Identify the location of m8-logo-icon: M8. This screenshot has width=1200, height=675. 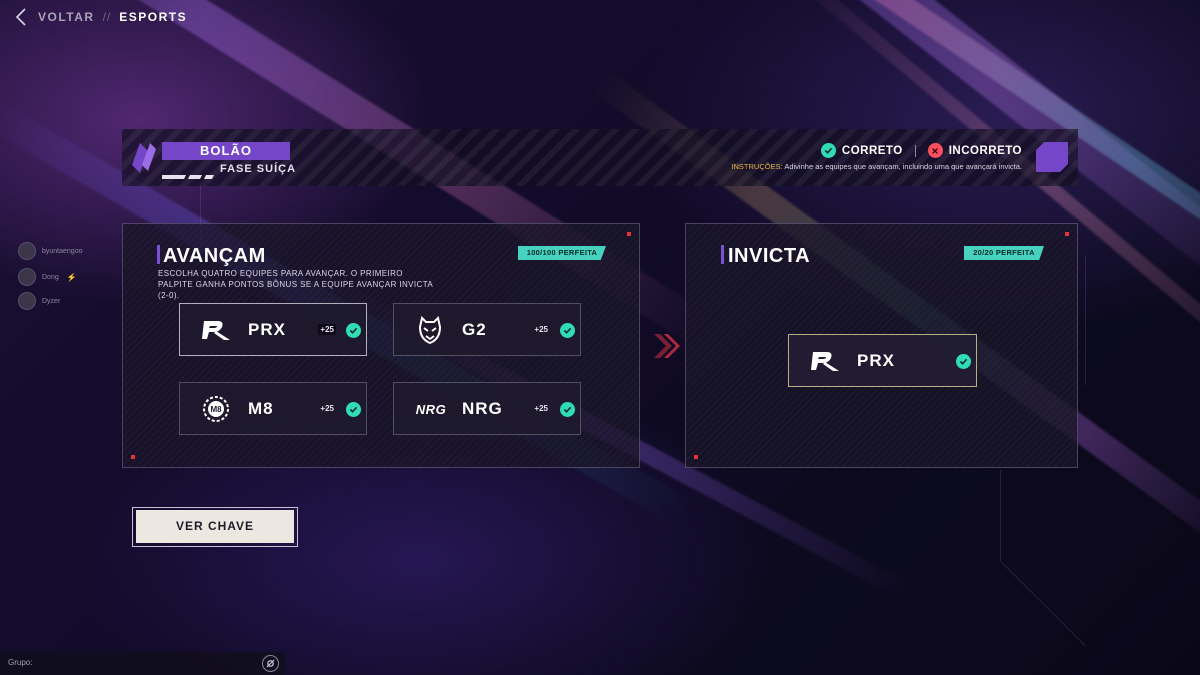
(216, 409).